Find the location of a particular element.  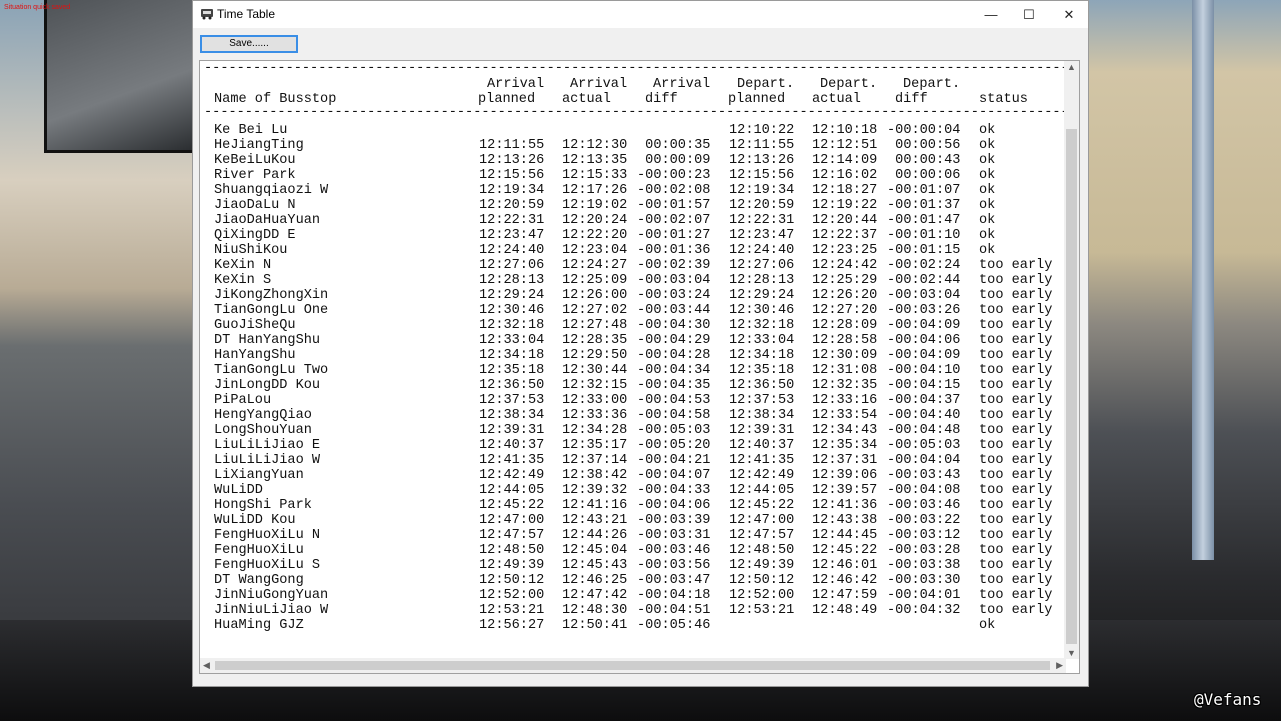

cell-arrival-diff: -00:01:27 is located at coordinates (674, 235).